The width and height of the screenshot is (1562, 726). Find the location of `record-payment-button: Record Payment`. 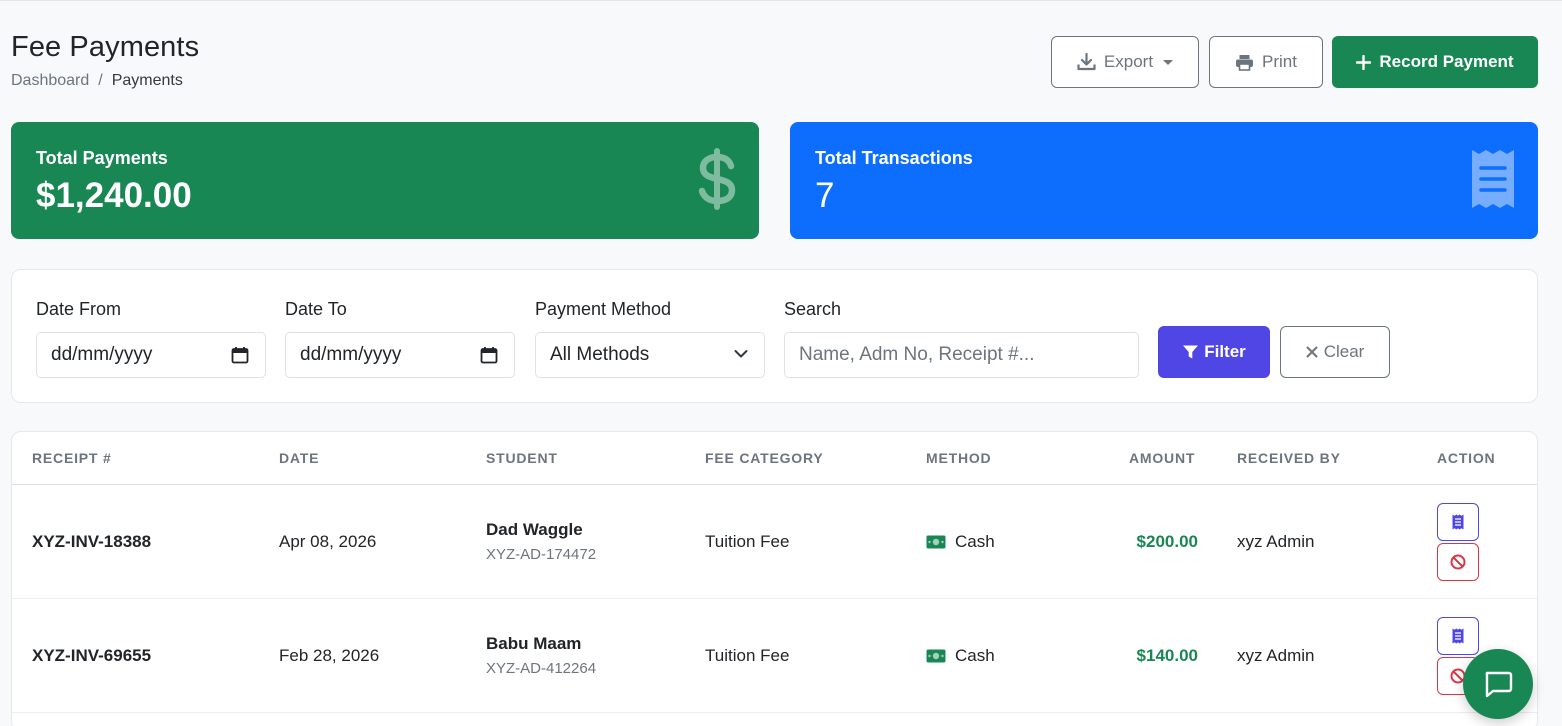

record-payment-button: Record Payment is located at coordinates (1435, 62).